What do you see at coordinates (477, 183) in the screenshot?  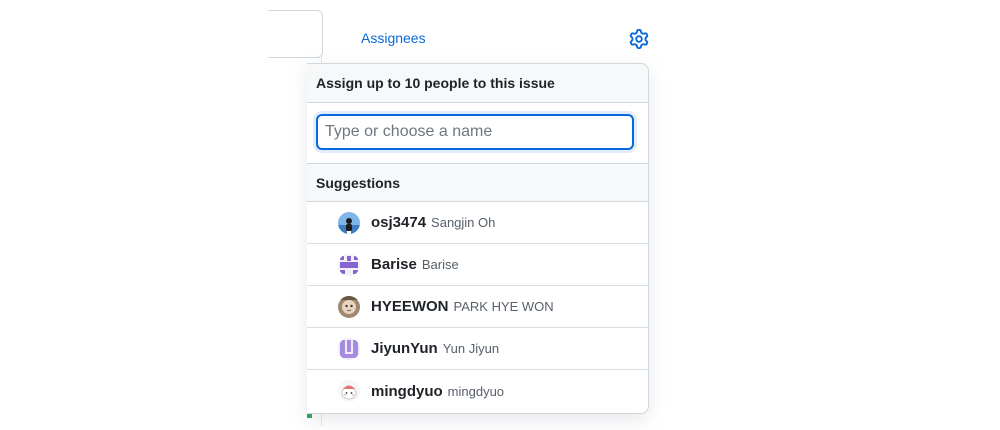 I see `suggestions-heading: Suggestions` at bounding box center [477, 183].